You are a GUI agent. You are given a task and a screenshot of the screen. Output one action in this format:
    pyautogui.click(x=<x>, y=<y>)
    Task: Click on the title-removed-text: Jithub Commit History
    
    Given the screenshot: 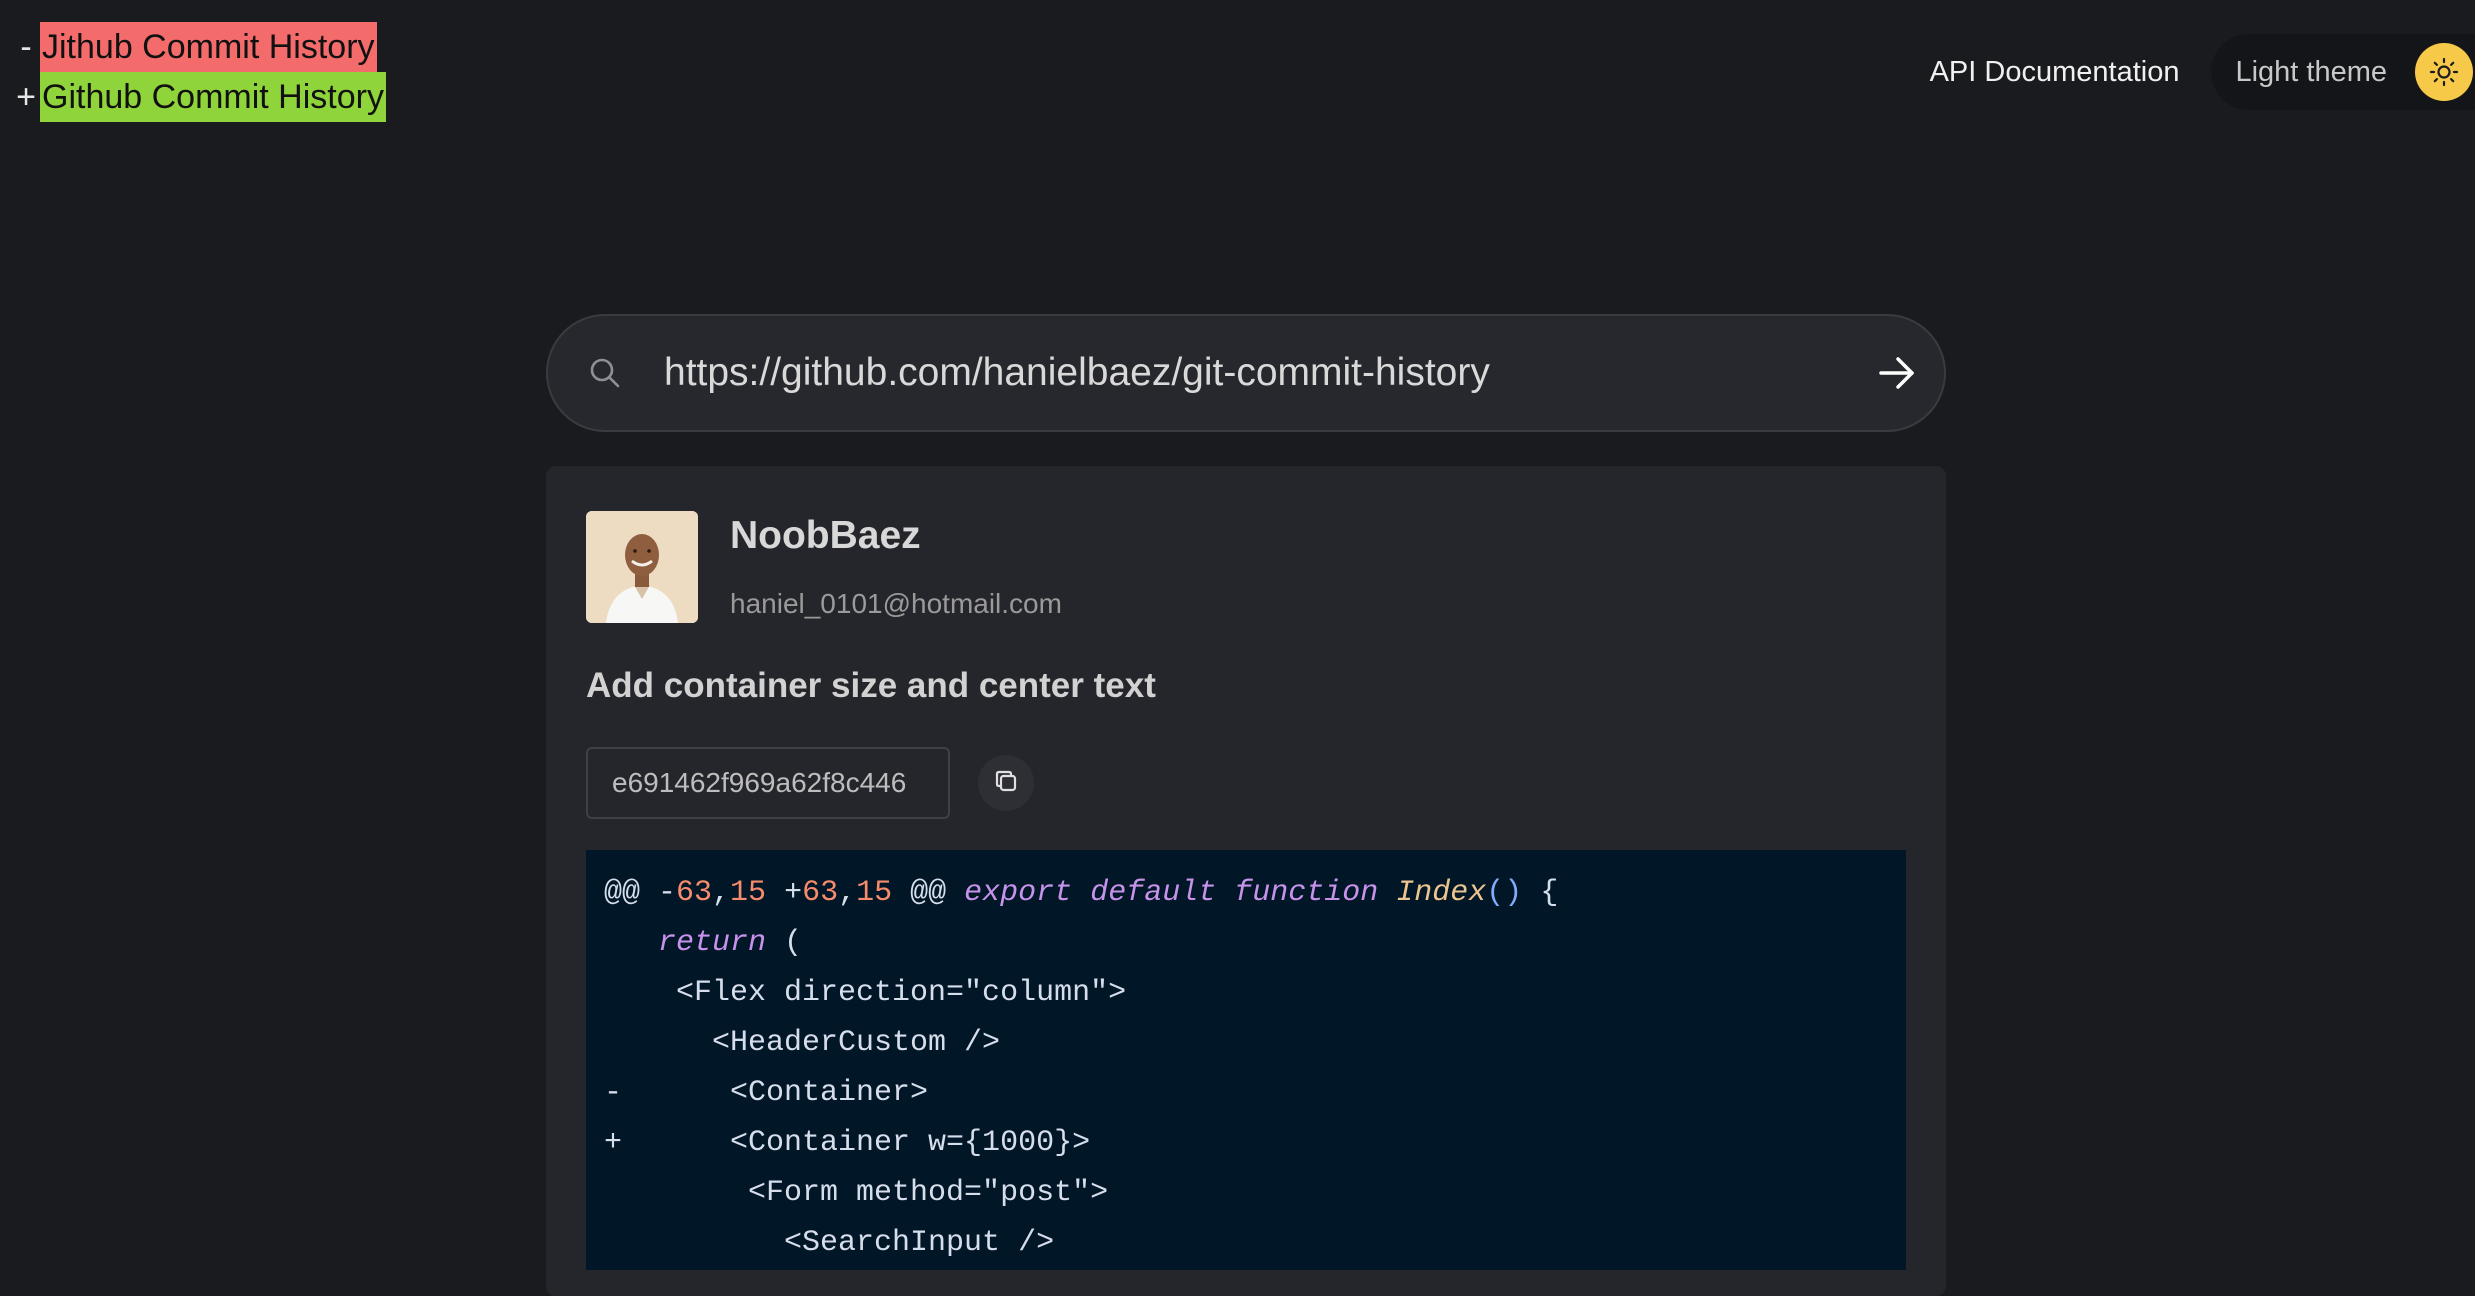 What is the action you would take?
    pyautogui.click(x=208, y=47)
    